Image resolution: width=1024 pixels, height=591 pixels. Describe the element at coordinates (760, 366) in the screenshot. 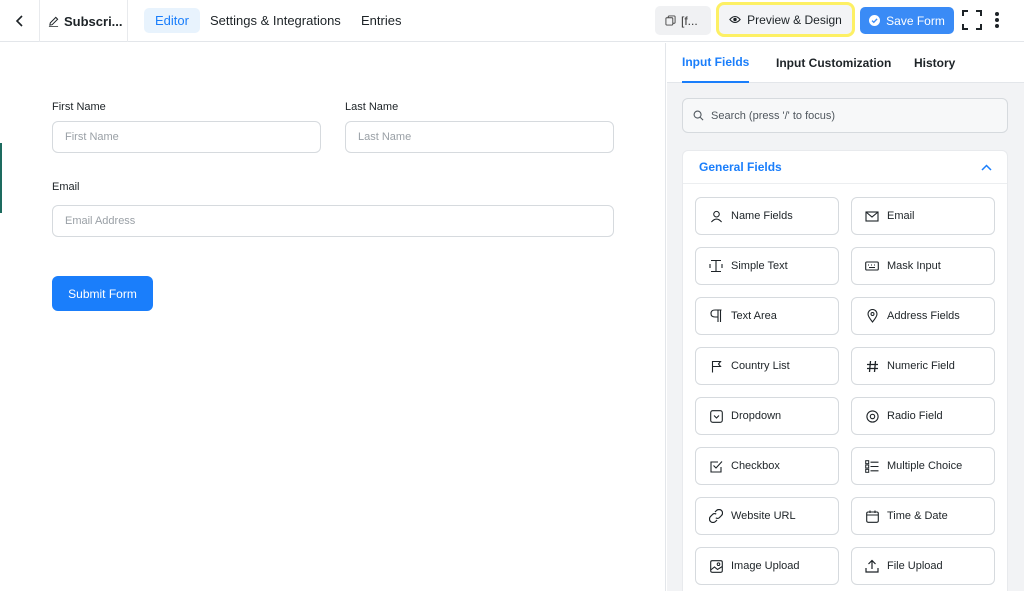

I see `field-label-country-list: Country List` at that location.